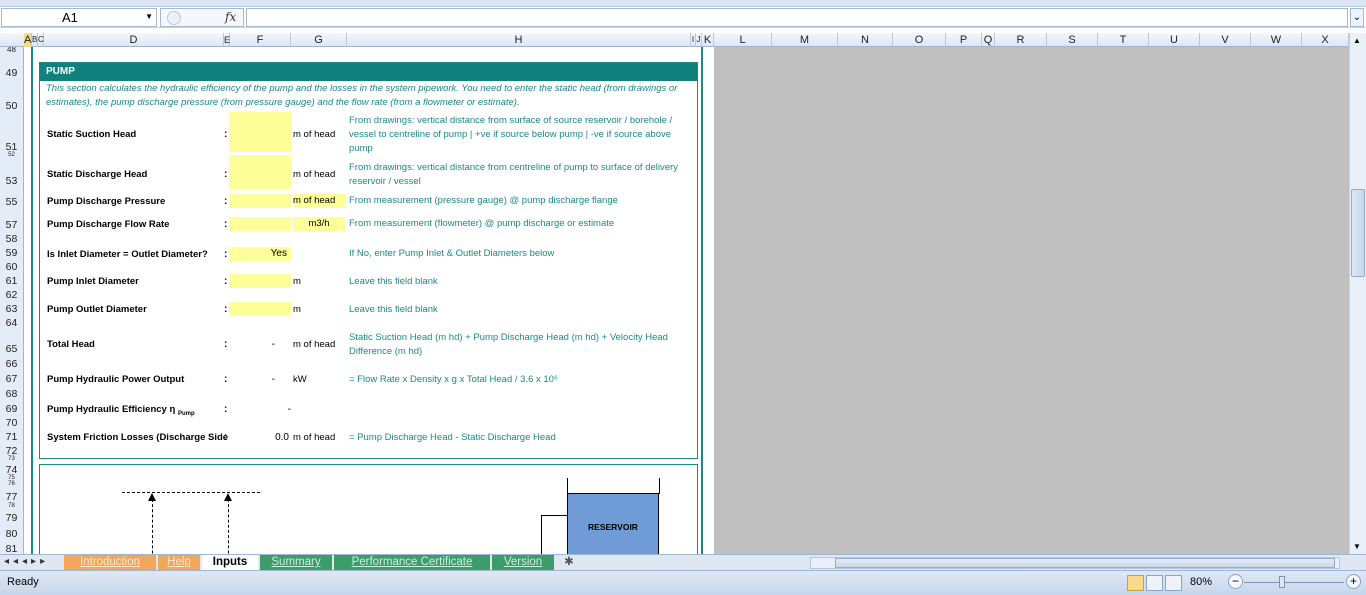 This screenshot has width=1366, height=595. I want to click on formula-input, so click(797, 17).